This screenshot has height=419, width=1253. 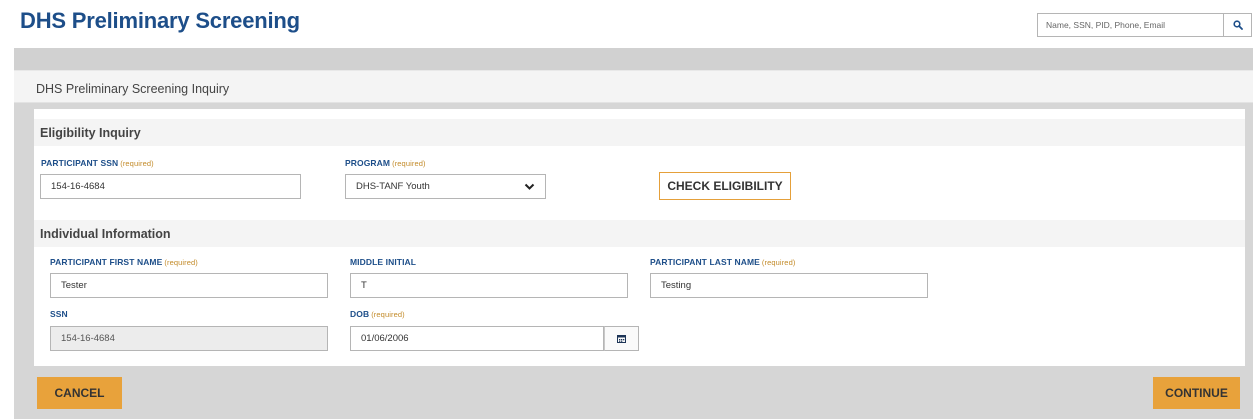 What do you see at coordinates (377, 314) in the screenshot?
I see `dob-label: DOB (required)` at bounding box center [377, 314].